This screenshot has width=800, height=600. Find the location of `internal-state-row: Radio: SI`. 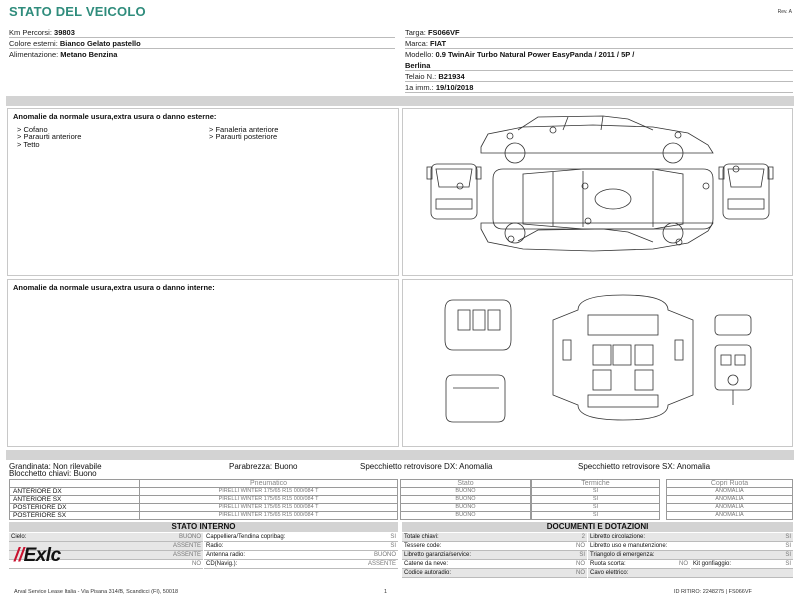

internal-state-row: Radio: SI is located at coordinates (301, 546).